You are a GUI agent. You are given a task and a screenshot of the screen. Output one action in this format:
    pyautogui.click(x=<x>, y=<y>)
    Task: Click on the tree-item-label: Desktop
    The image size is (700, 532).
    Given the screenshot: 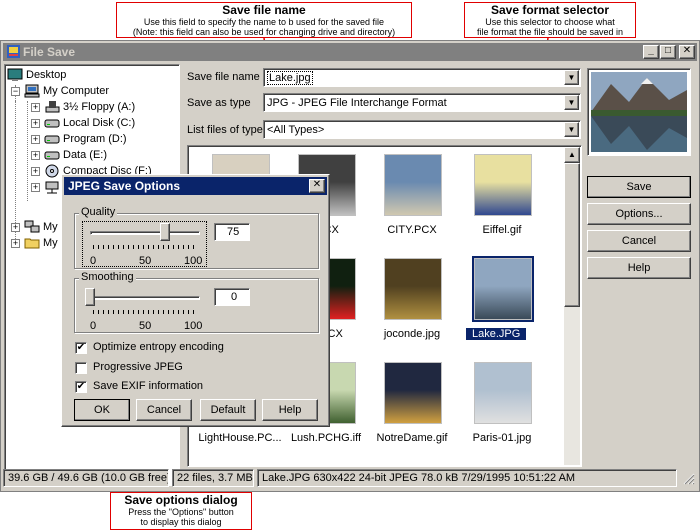 What is the action you would take?
    pyautogui.click(x=46, y=75)
    